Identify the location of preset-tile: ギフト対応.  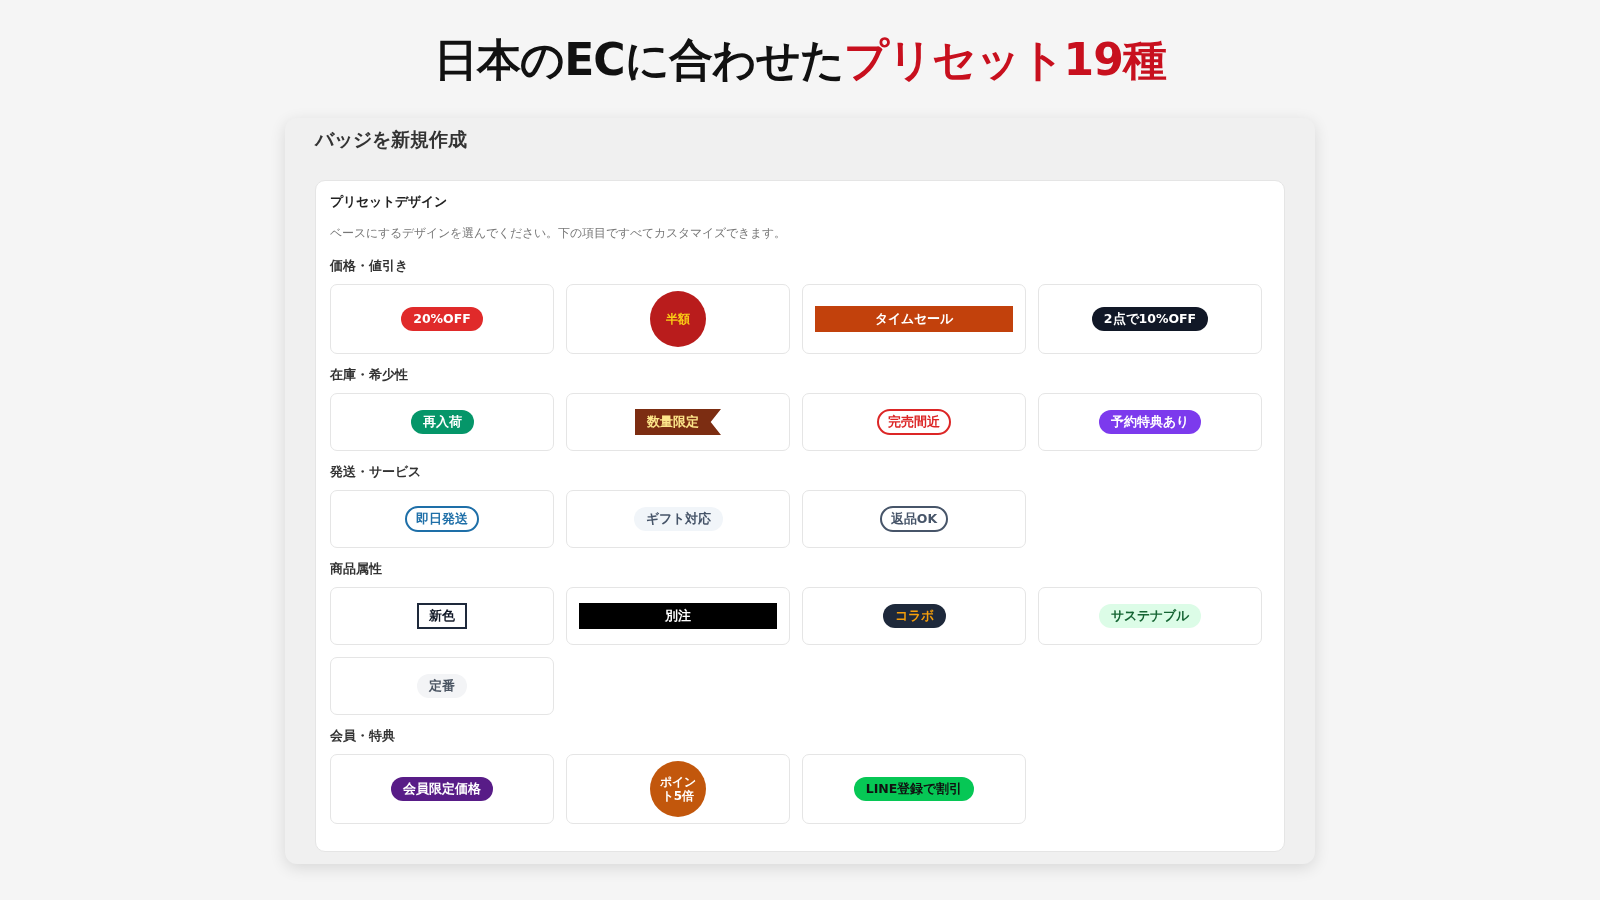
(678, 519).